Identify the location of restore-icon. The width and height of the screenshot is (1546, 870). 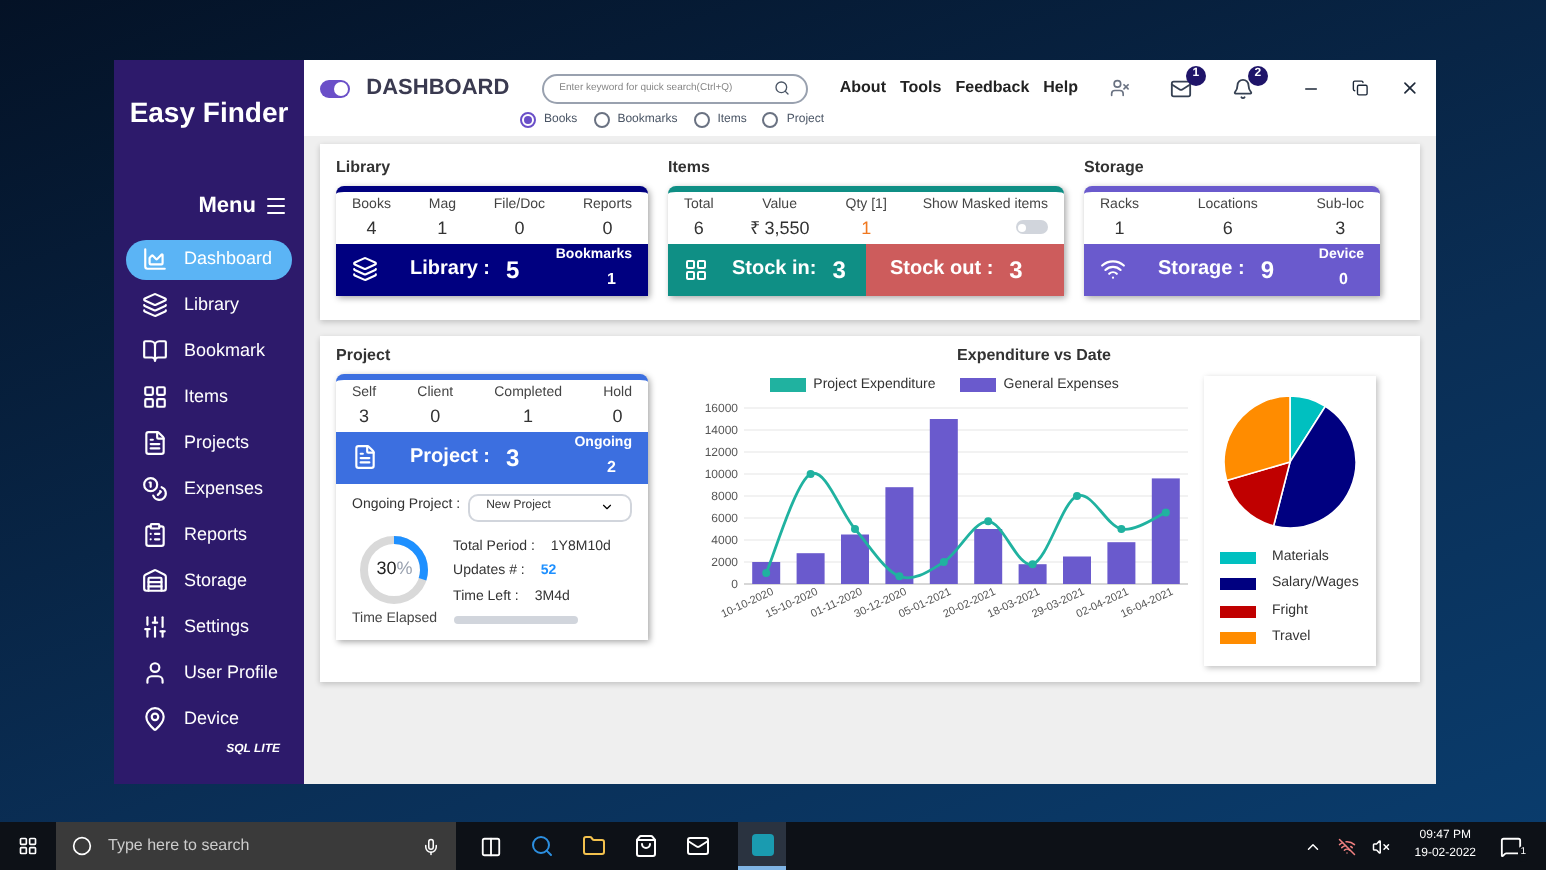
(1360, 88).